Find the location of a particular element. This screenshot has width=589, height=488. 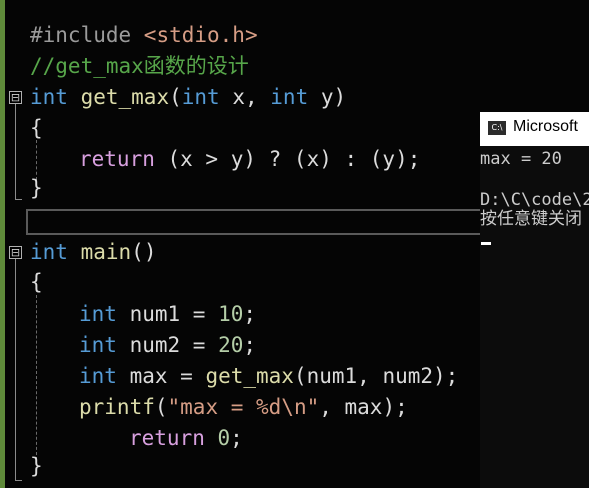

number-literal: 0 is located at coordinates (224, 438).